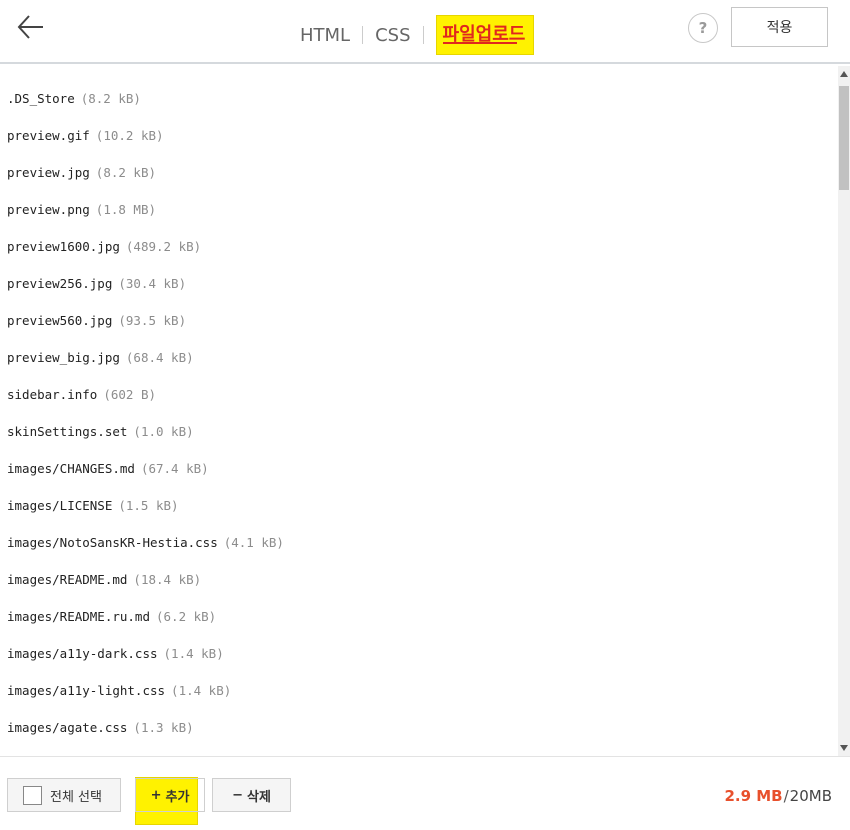  I want to click on triangle-down-icon, so click(844, 748).